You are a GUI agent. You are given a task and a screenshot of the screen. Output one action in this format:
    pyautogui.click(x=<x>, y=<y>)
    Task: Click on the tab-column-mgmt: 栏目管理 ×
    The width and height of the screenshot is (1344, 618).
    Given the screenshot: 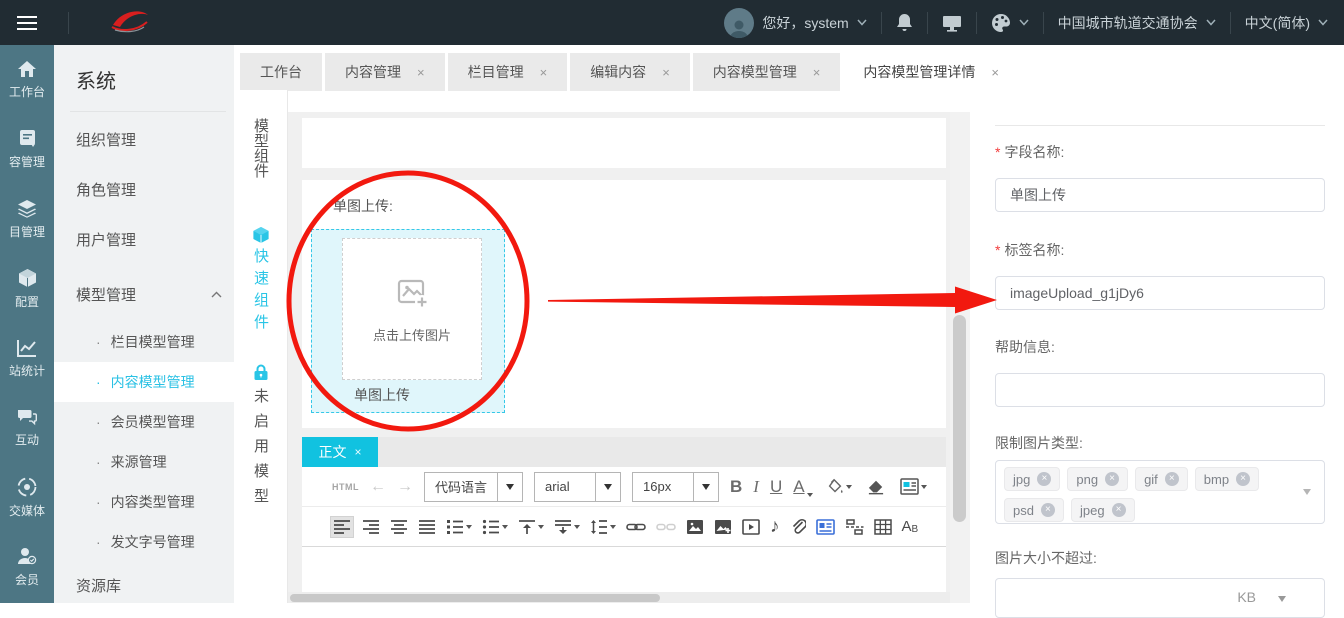 What is the action you would take?
    pyautogui.click(x=507, y=72)
    